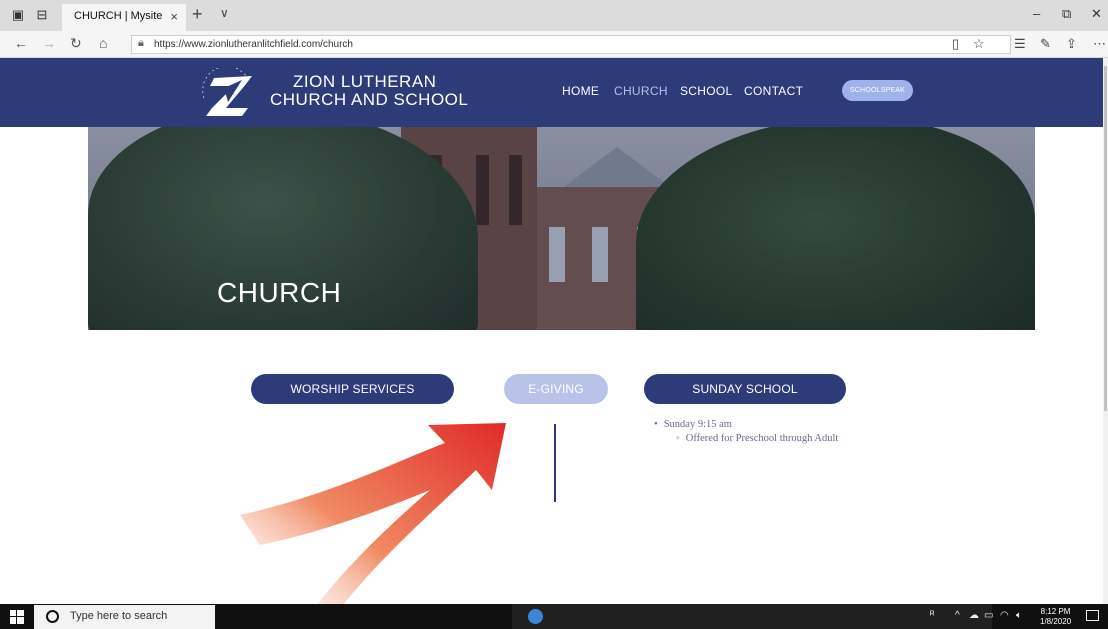 The width and height of the screenshot is (1108, 629). Describe the element at coordinates (773, 91) in the screenshot. I see `nav-contact: CONTACT` at that location.